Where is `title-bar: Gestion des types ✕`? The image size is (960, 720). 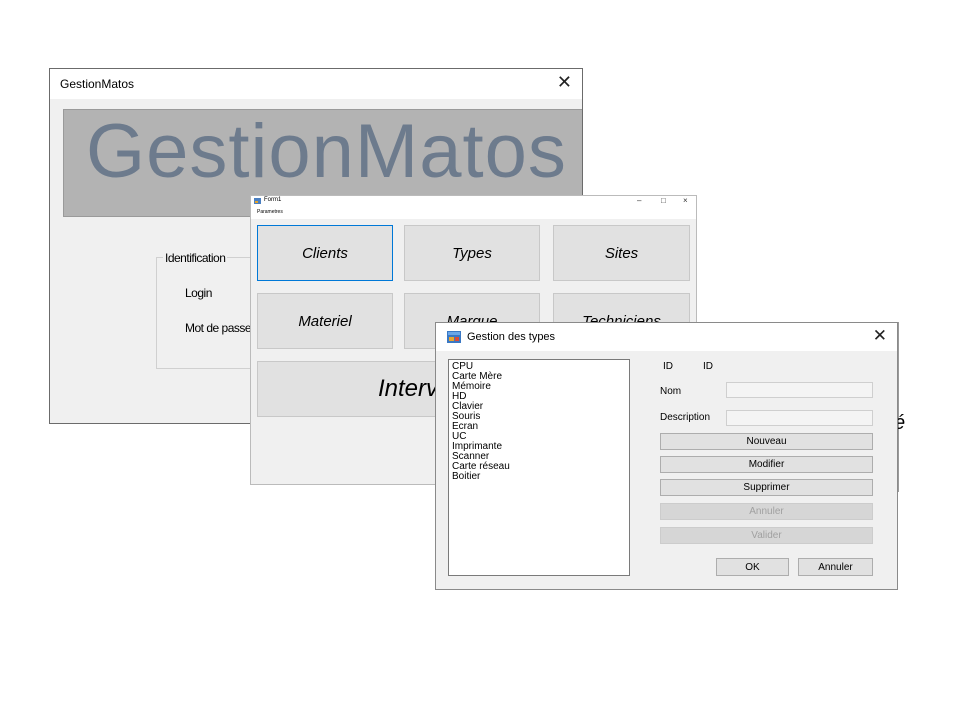 title-bar: Gestion des types ✕ is located at coordinates (666, 337).